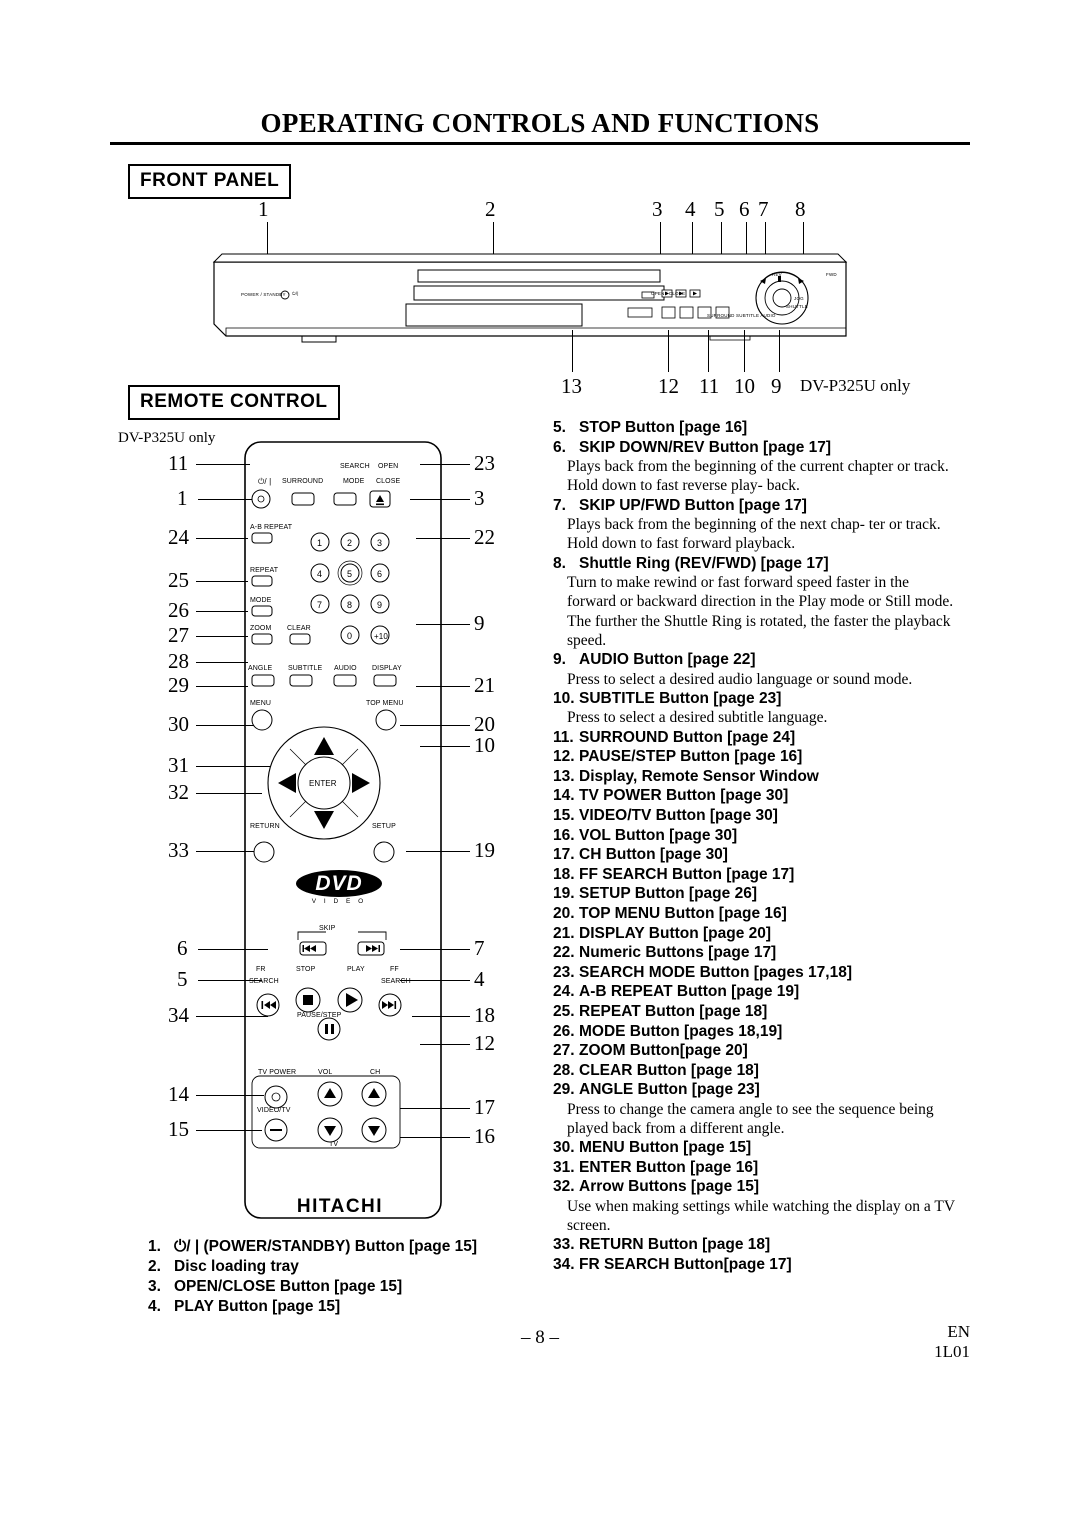  What do you see at coordinates (263, 209) in the screenshot?
I see `callout-fp-1: 1` at bounding box center [263, 209].